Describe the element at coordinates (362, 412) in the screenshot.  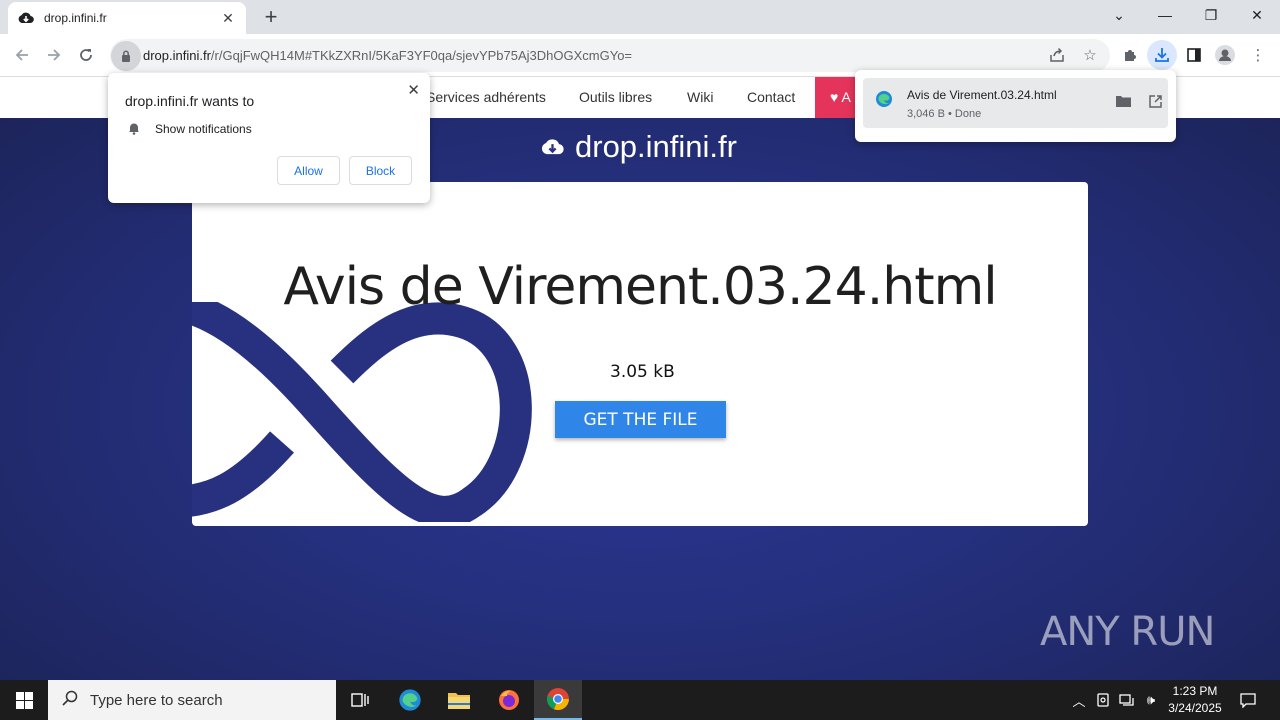
I see `infinity-logo-icon` at that location.